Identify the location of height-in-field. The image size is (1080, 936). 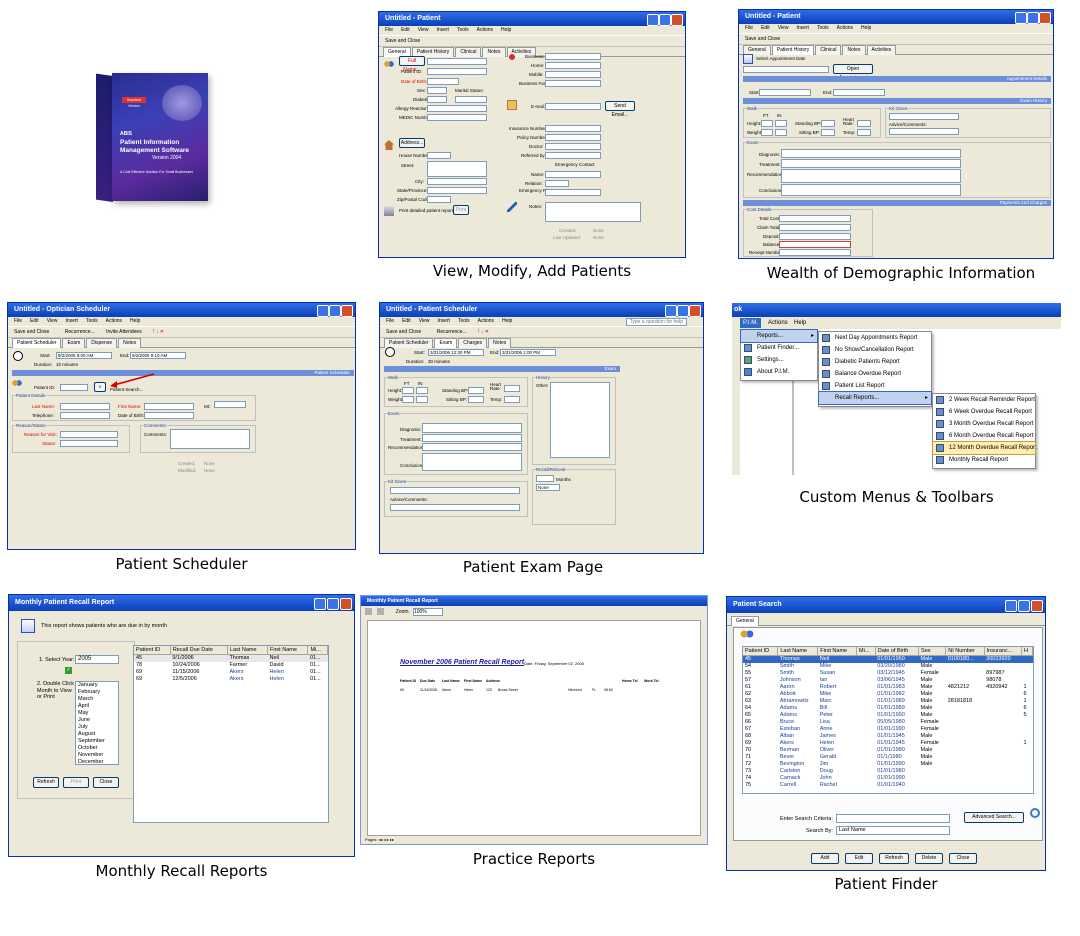
(781, 123).